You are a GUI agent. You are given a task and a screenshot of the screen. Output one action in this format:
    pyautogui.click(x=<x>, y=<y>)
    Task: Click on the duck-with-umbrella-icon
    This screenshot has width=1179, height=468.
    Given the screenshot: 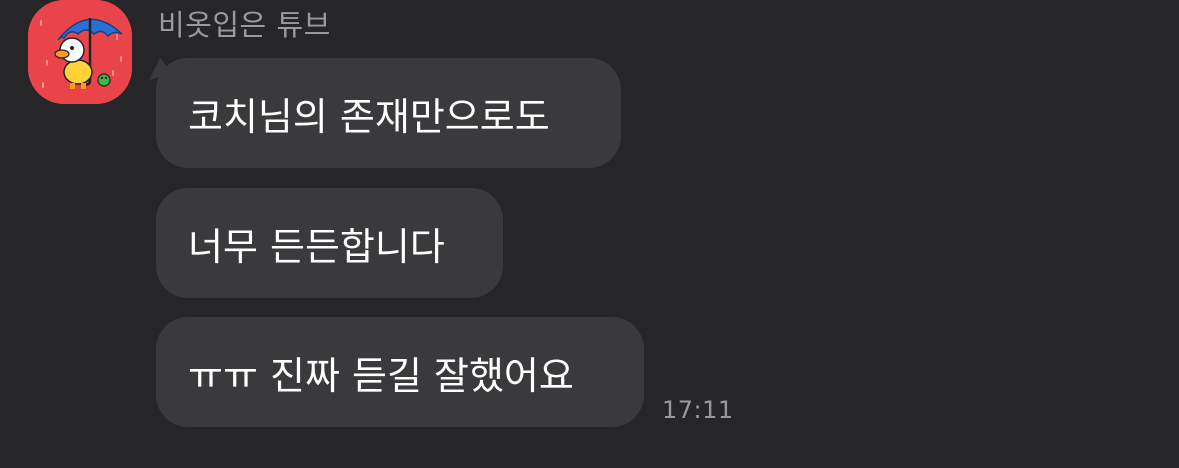 What is the action you would take?
    pyautogui.click(x=80, y=52)
    